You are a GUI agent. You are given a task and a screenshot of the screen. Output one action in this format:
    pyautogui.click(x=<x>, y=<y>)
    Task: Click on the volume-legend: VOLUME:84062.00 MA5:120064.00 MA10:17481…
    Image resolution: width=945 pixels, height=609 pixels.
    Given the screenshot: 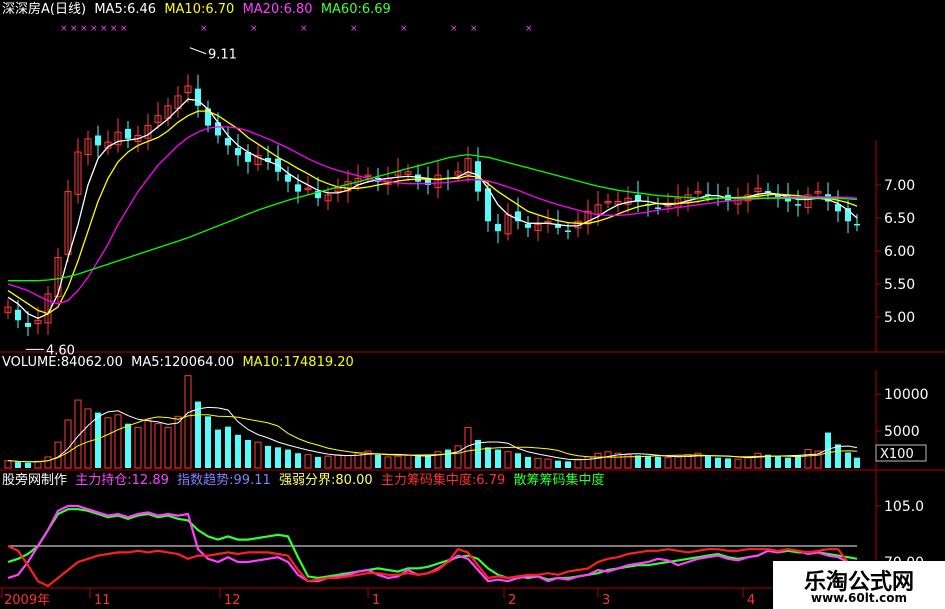 What is the action you would take?
    pyautogui.click(x=178, y=363)
    